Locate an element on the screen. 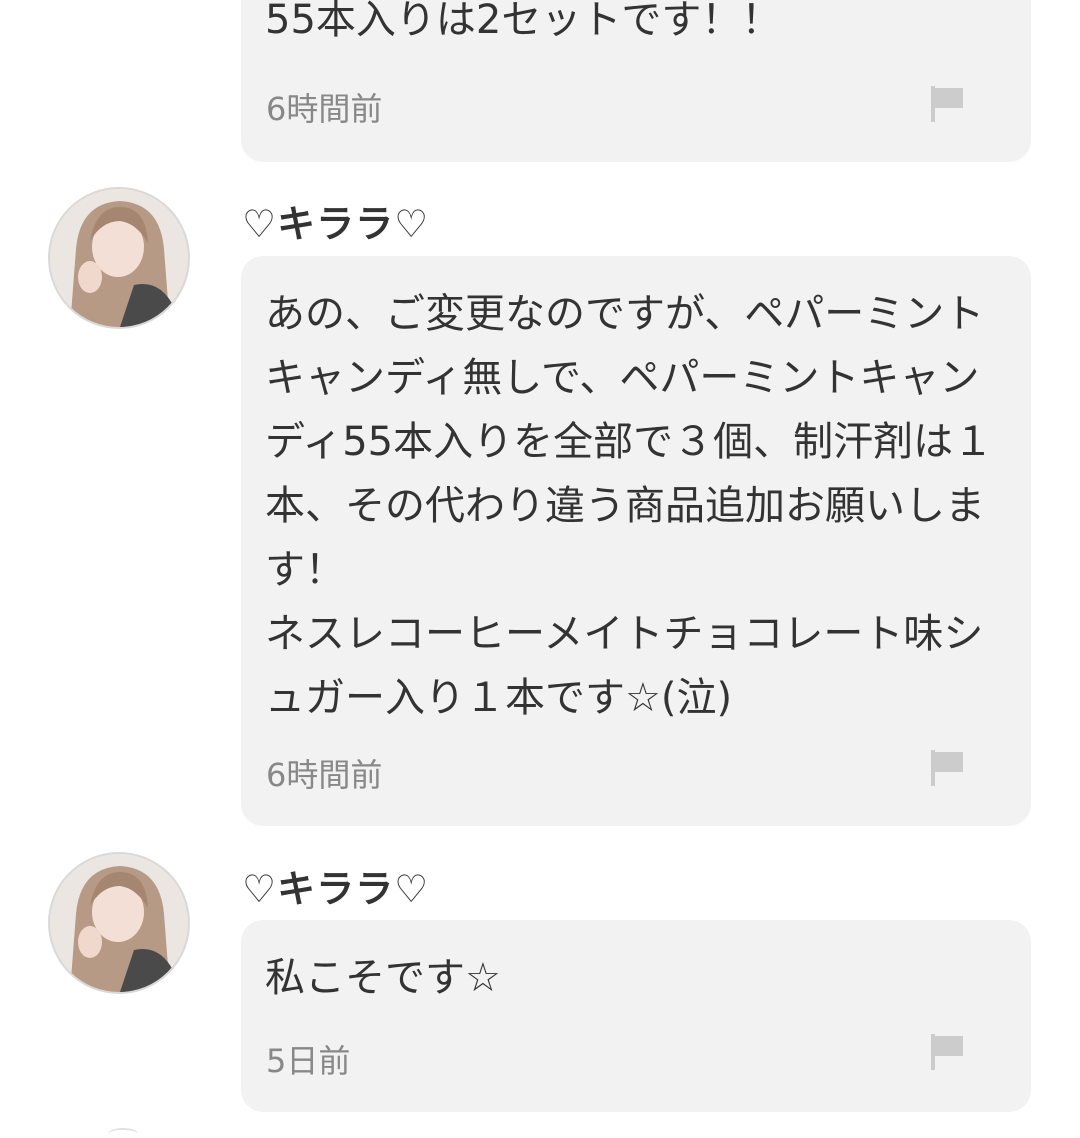 The width and height of the screenshot is (1080, 1138). comment-body: 私こそです☆ is located at coordinates (383, 978).